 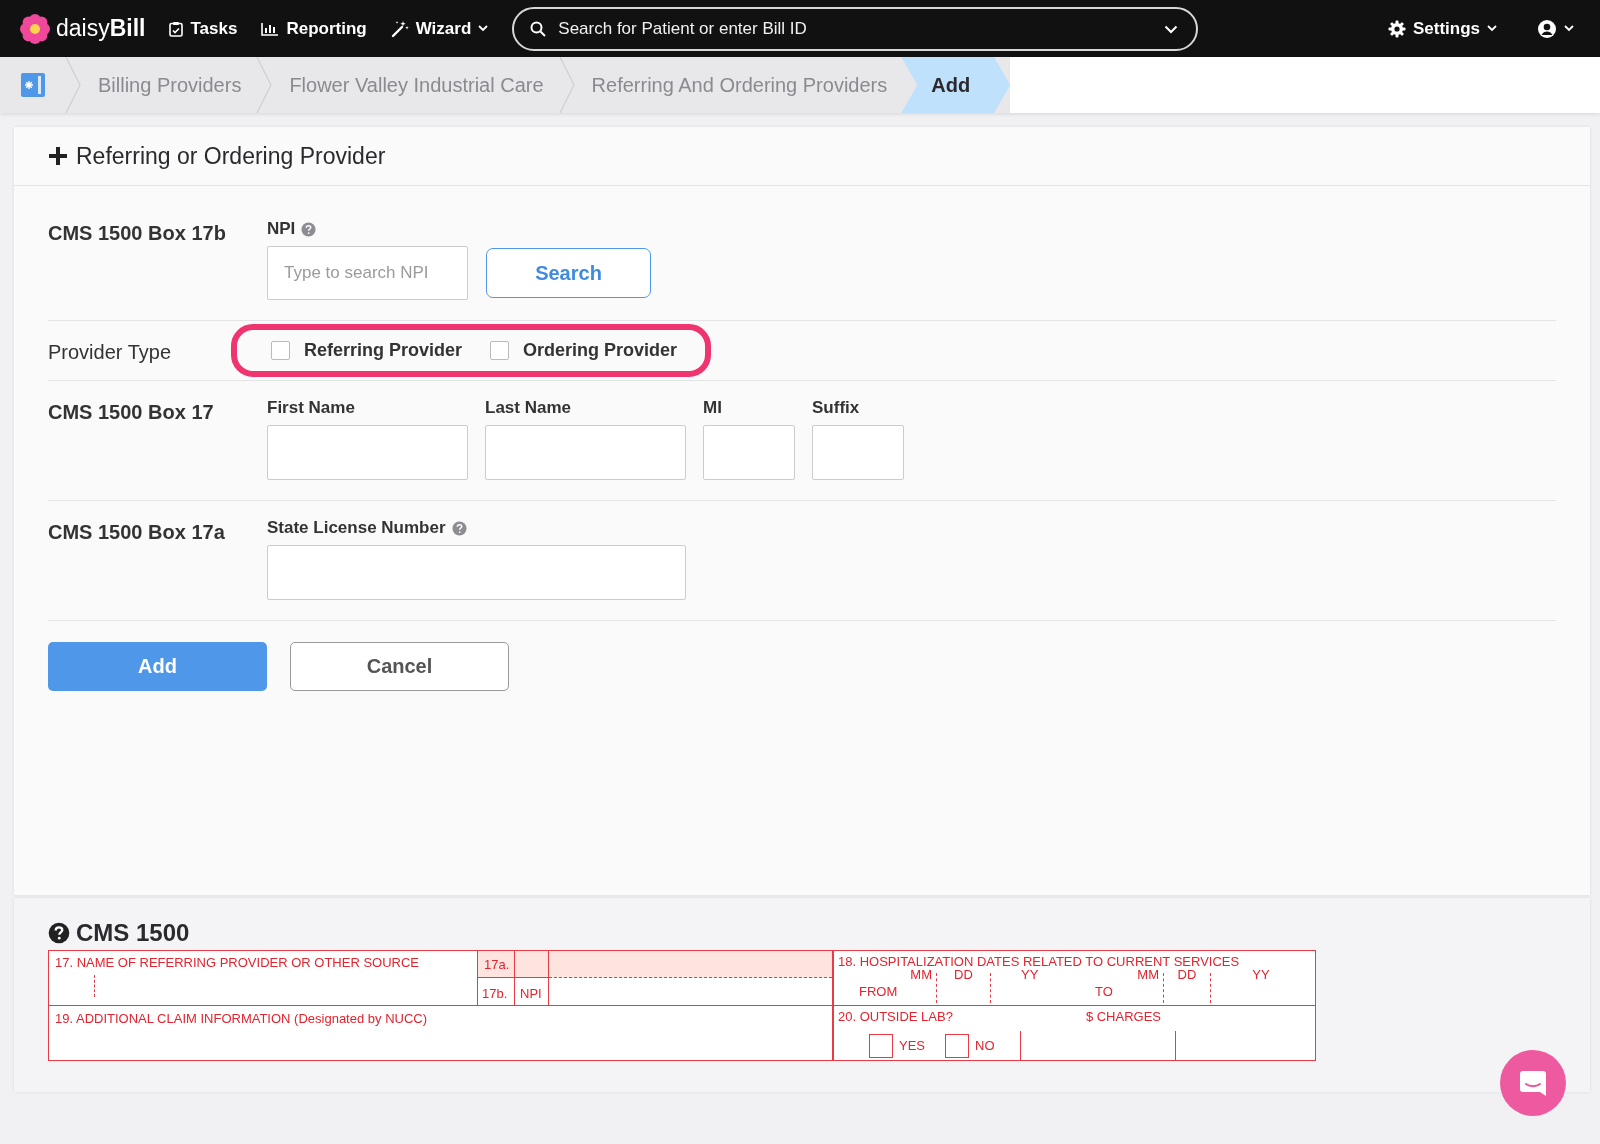 What do you see at coordinates (399, 666) in the screenshot?
I see `form-action-button: Cancel` at bounding box center [399, 666].